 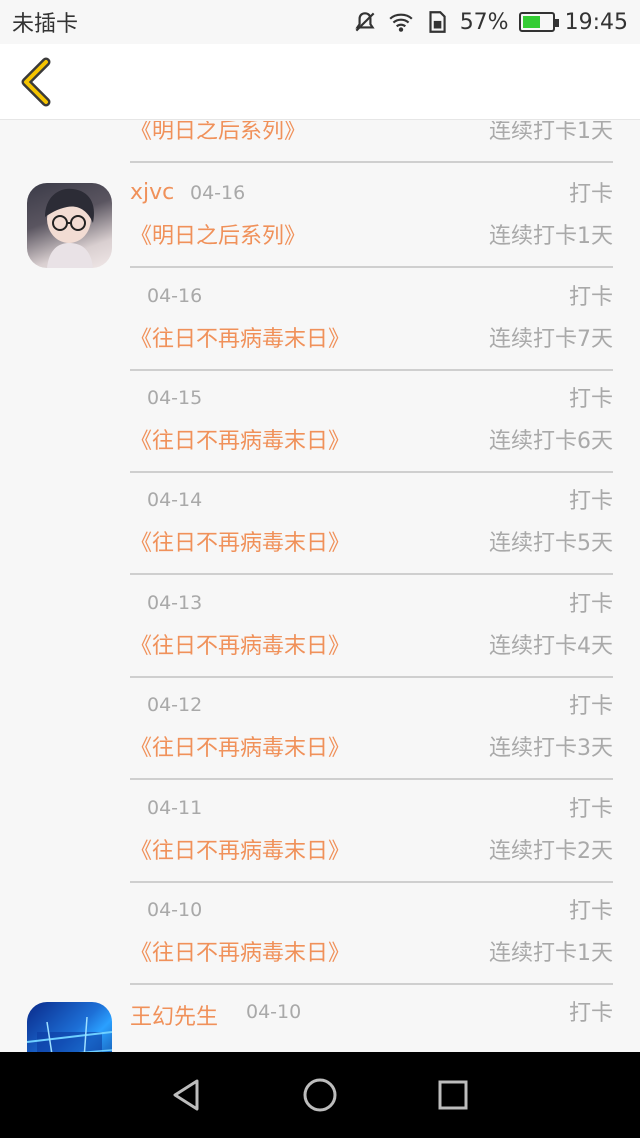 I want to click on date-label: 04-12, so click(x=175, y=705).